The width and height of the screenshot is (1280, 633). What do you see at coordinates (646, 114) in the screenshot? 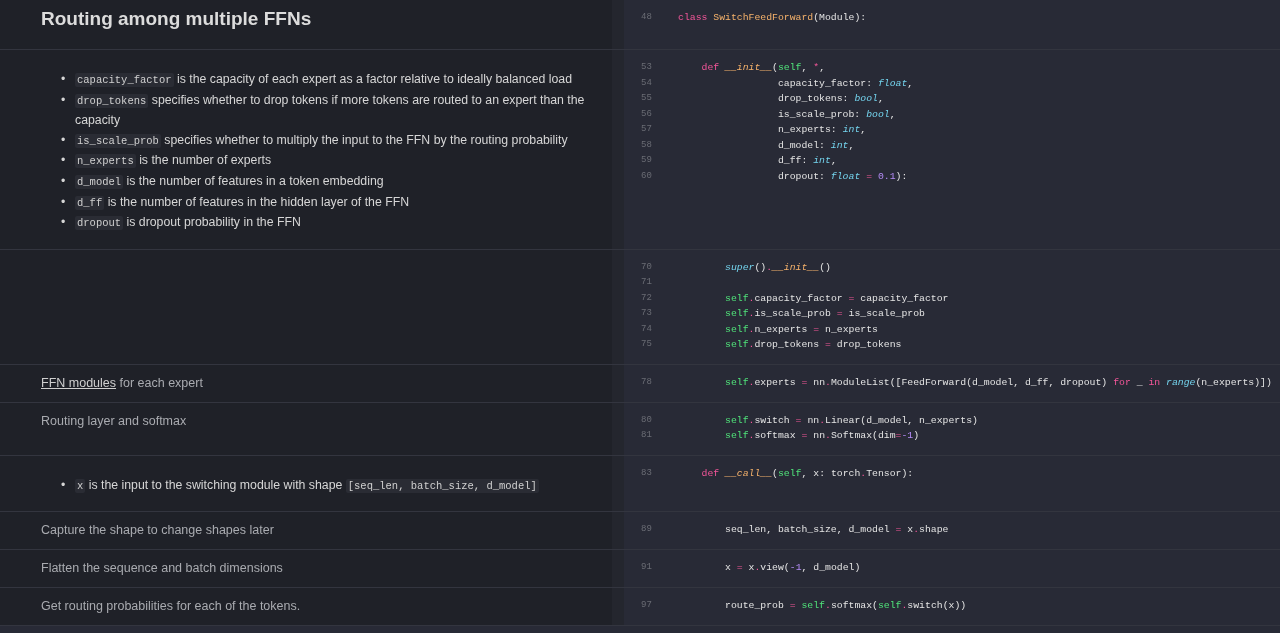
I see `line-number: 56` at bounding box center [646, 114].